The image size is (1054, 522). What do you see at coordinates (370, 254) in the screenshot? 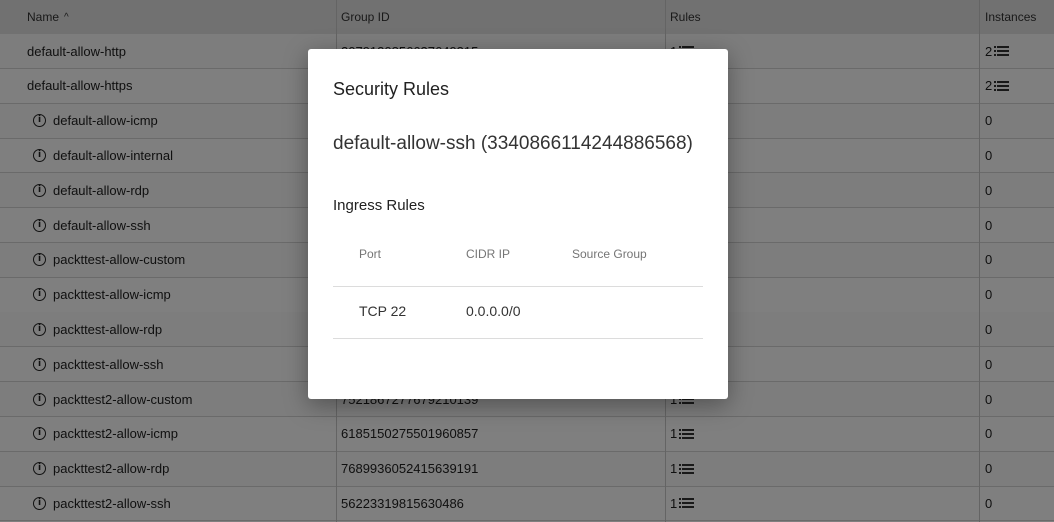
I see `rules-column-port: Port` at bounding box center [370, 254].